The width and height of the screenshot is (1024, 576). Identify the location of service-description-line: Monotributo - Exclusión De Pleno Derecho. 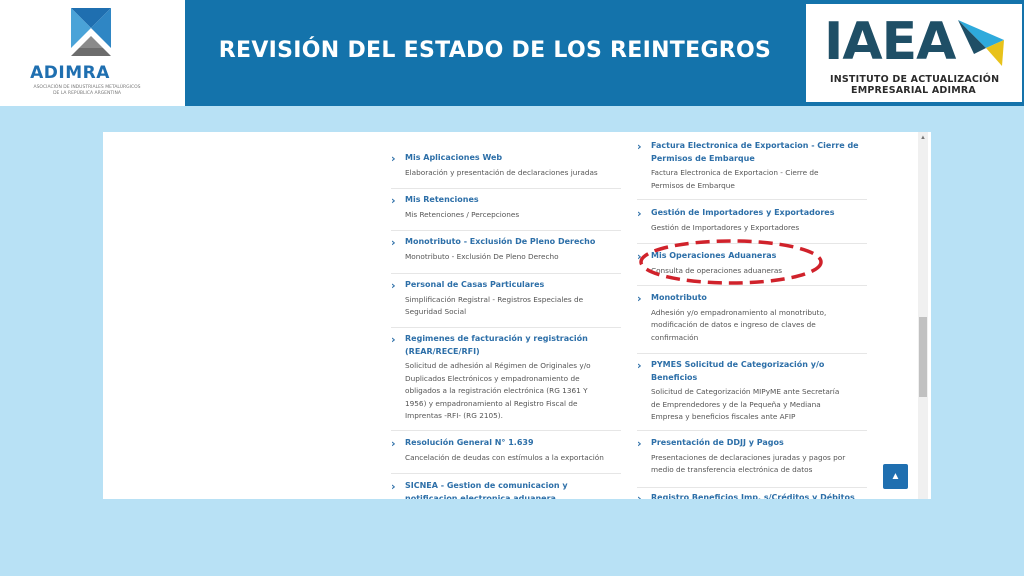
(482, 256).